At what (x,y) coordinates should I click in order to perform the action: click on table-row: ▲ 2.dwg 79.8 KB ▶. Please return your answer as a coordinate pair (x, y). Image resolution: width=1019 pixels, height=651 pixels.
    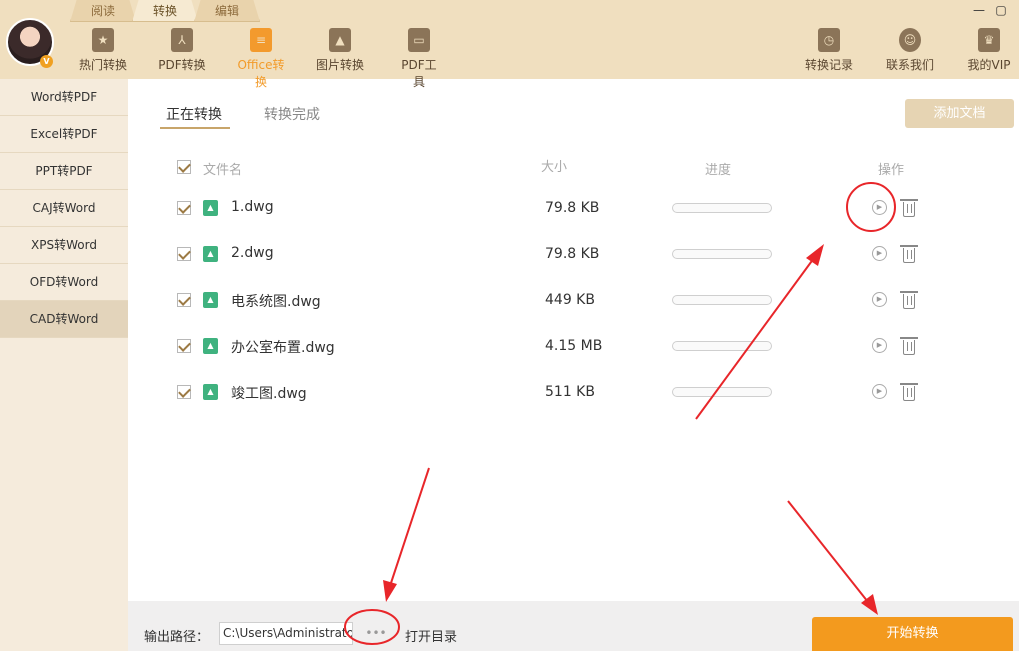
    Looking at the image, I should click on (509, 254).